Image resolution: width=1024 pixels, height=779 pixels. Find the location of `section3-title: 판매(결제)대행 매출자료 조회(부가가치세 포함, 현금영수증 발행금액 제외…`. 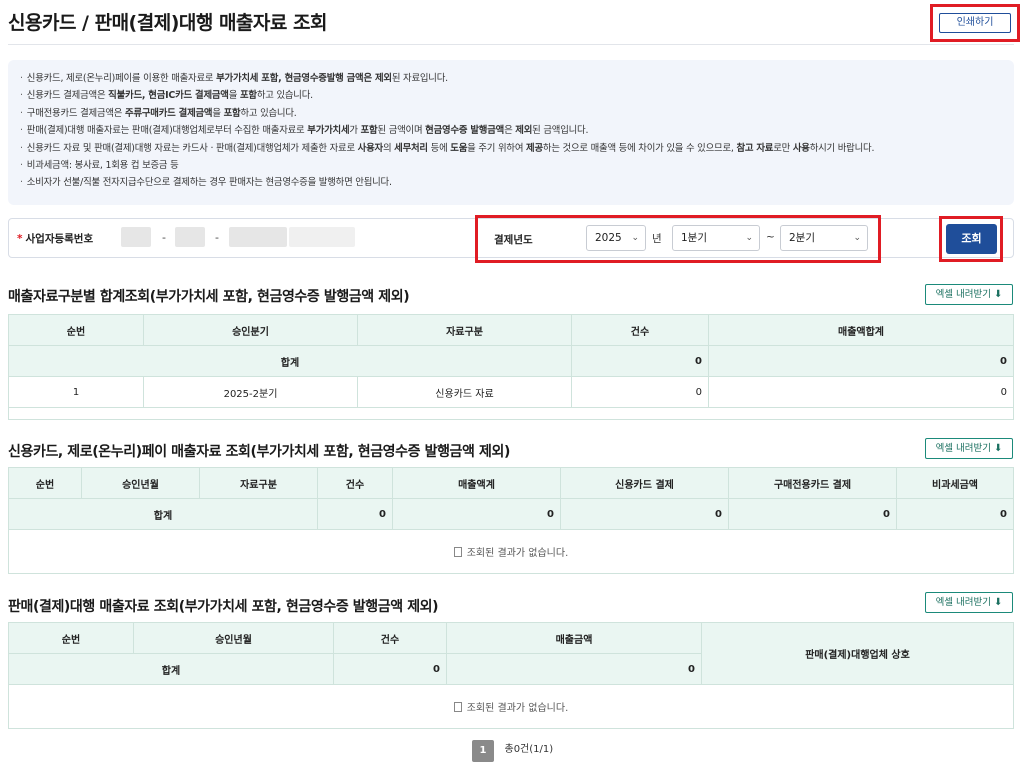

section3-title: 판매(결제)대행 매출자료 조회(부가가치세 포함, 현금영수증 발행금액 제외… is located at coordinates (223, 607).